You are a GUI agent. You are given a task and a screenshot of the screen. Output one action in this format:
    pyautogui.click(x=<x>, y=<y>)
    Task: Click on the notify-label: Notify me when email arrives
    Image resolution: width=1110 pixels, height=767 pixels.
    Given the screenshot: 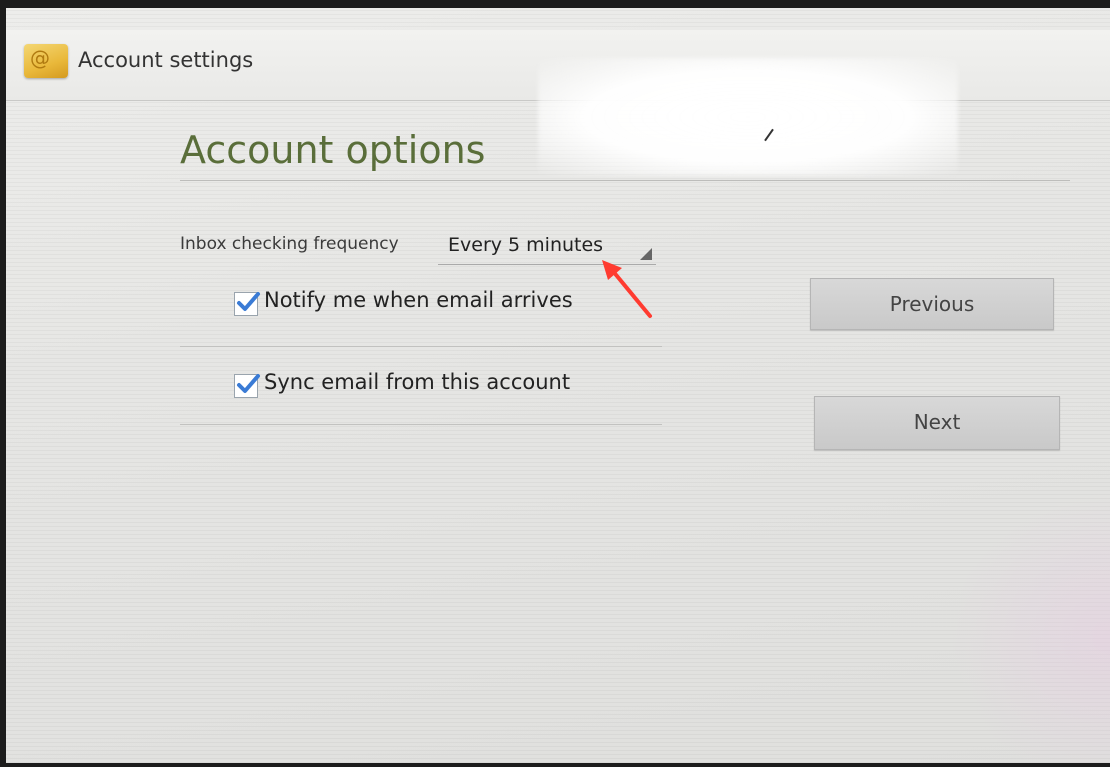 What is the action you would take?
    pyautogui.click(x=418, y=300)
    